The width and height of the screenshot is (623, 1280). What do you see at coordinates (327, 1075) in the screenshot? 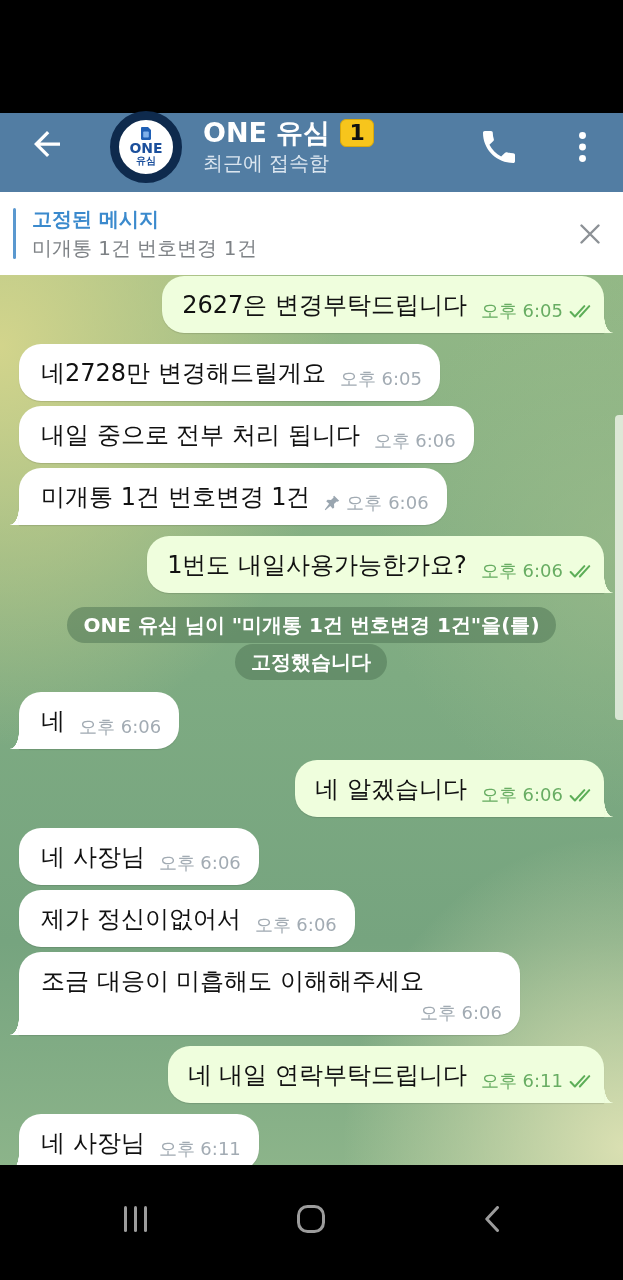
I see `message-text: 네 내일 연락부탁드립니다` at bounding box center [327, 1075].